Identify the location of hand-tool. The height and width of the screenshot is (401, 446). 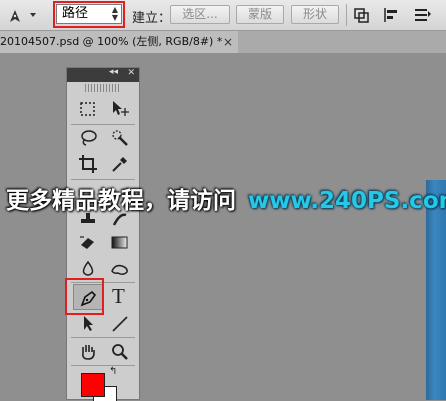
(88, 352).